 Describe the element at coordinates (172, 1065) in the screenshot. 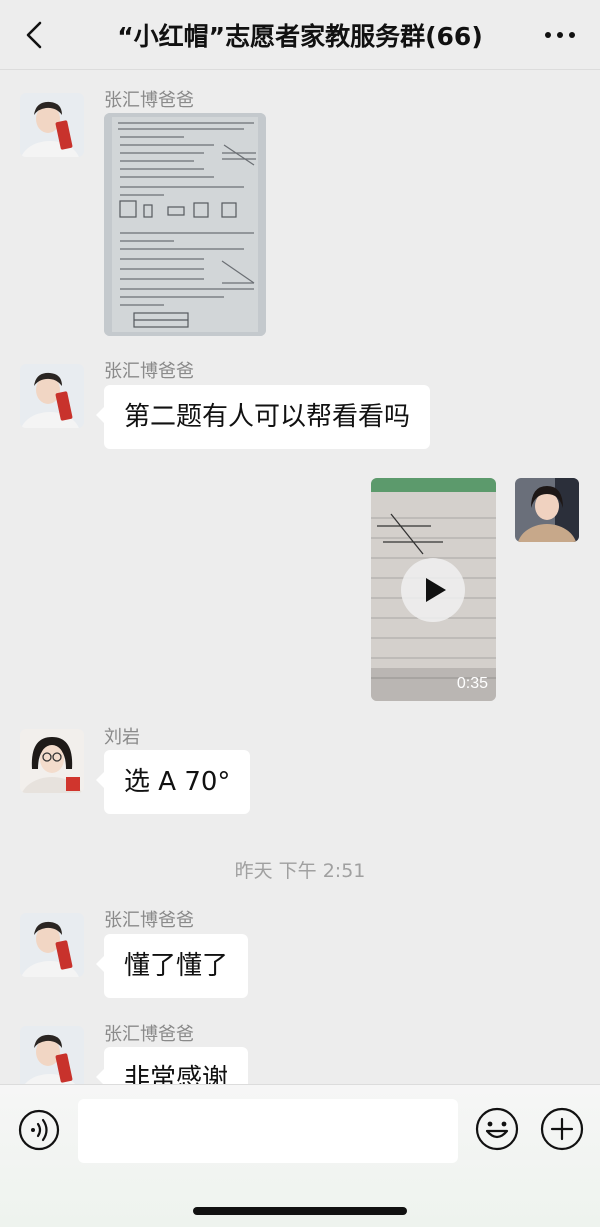

I see `message-bubble: 非常感谢` at that location.